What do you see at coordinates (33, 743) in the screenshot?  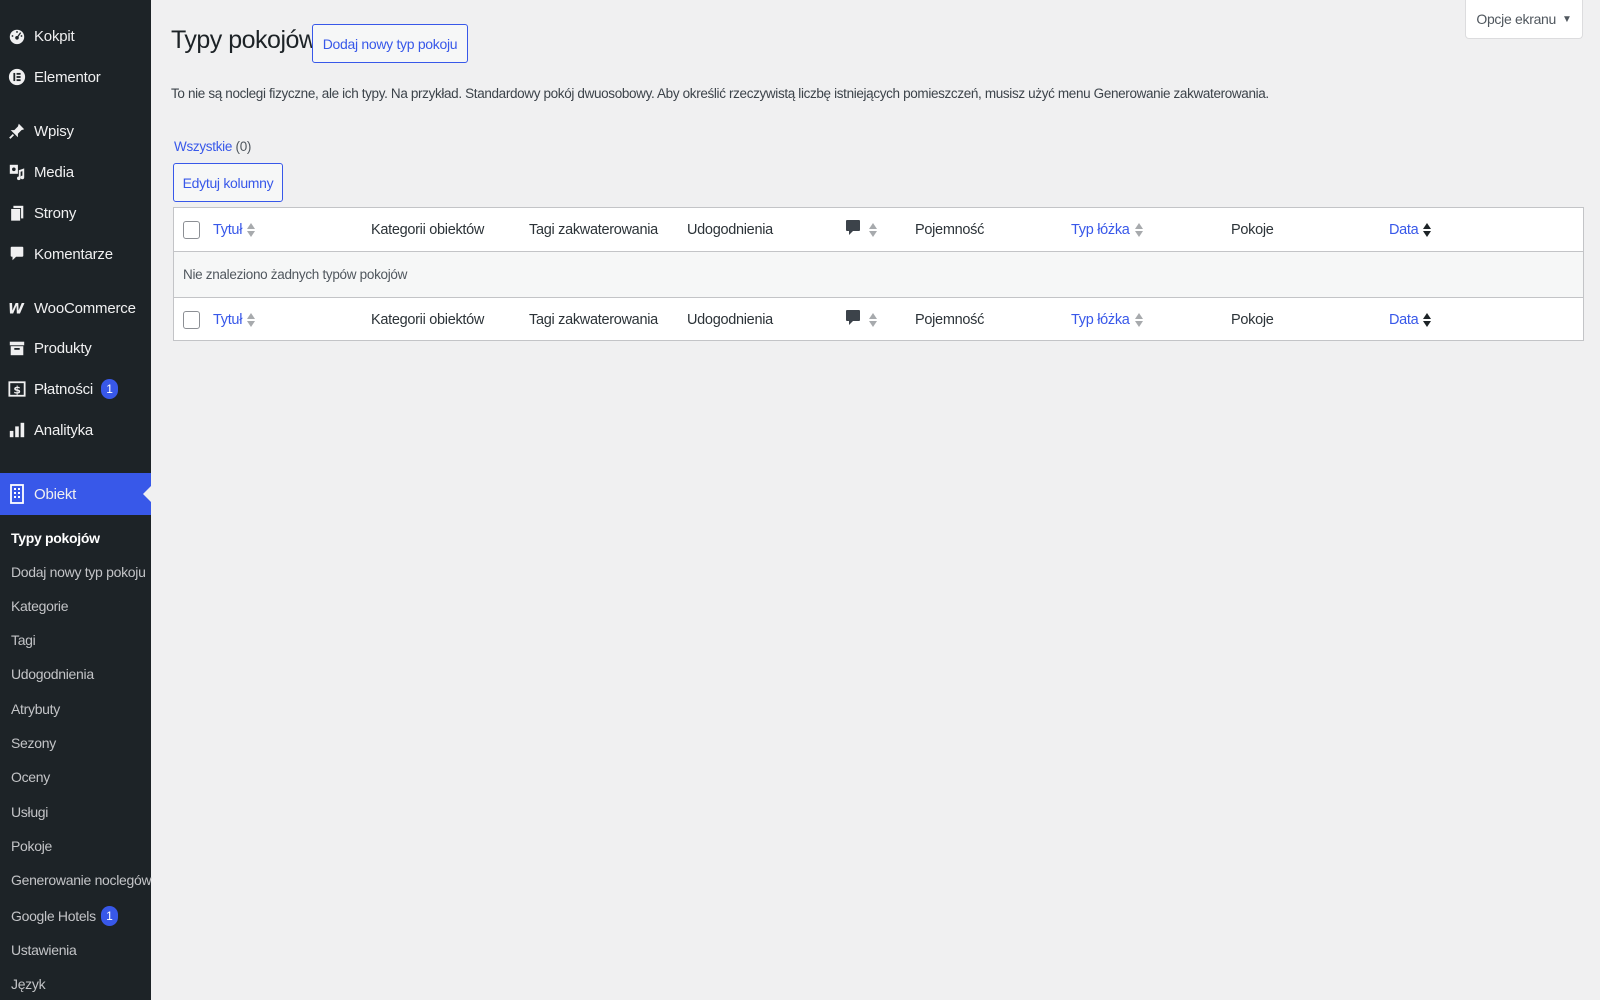 I see `submenu-sezony: Sezony` at bounding box center [33, 743].